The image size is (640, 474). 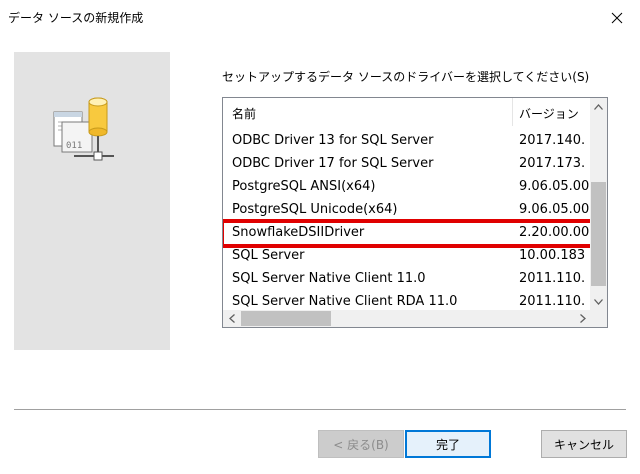 I want to click on list-header: 名前 バージョン, so click(x=407, y=112).